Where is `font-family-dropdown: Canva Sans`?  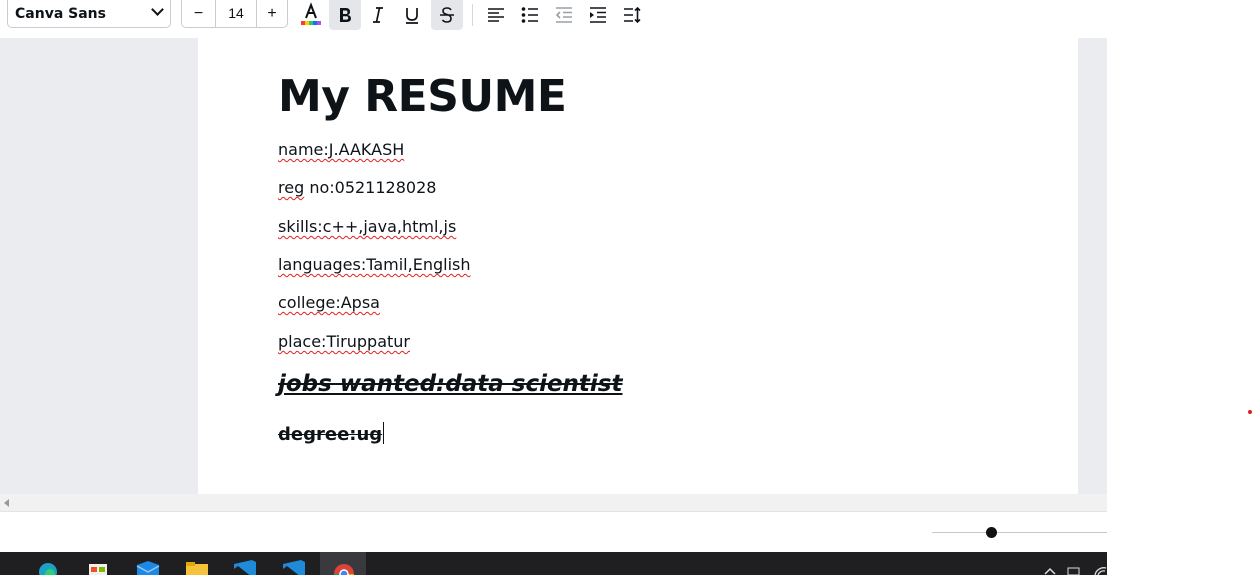 font-family-dropdown: Canva Sans is located at coordinates (89, 14).